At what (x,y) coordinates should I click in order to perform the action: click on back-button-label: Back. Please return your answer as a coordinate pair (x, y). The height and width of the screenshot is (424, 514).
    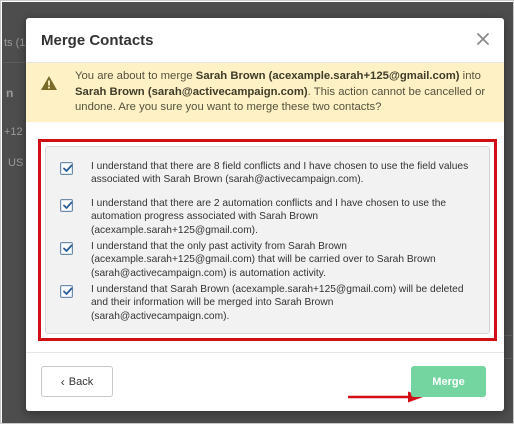
    Looking at the image, I should click on (81, 381).